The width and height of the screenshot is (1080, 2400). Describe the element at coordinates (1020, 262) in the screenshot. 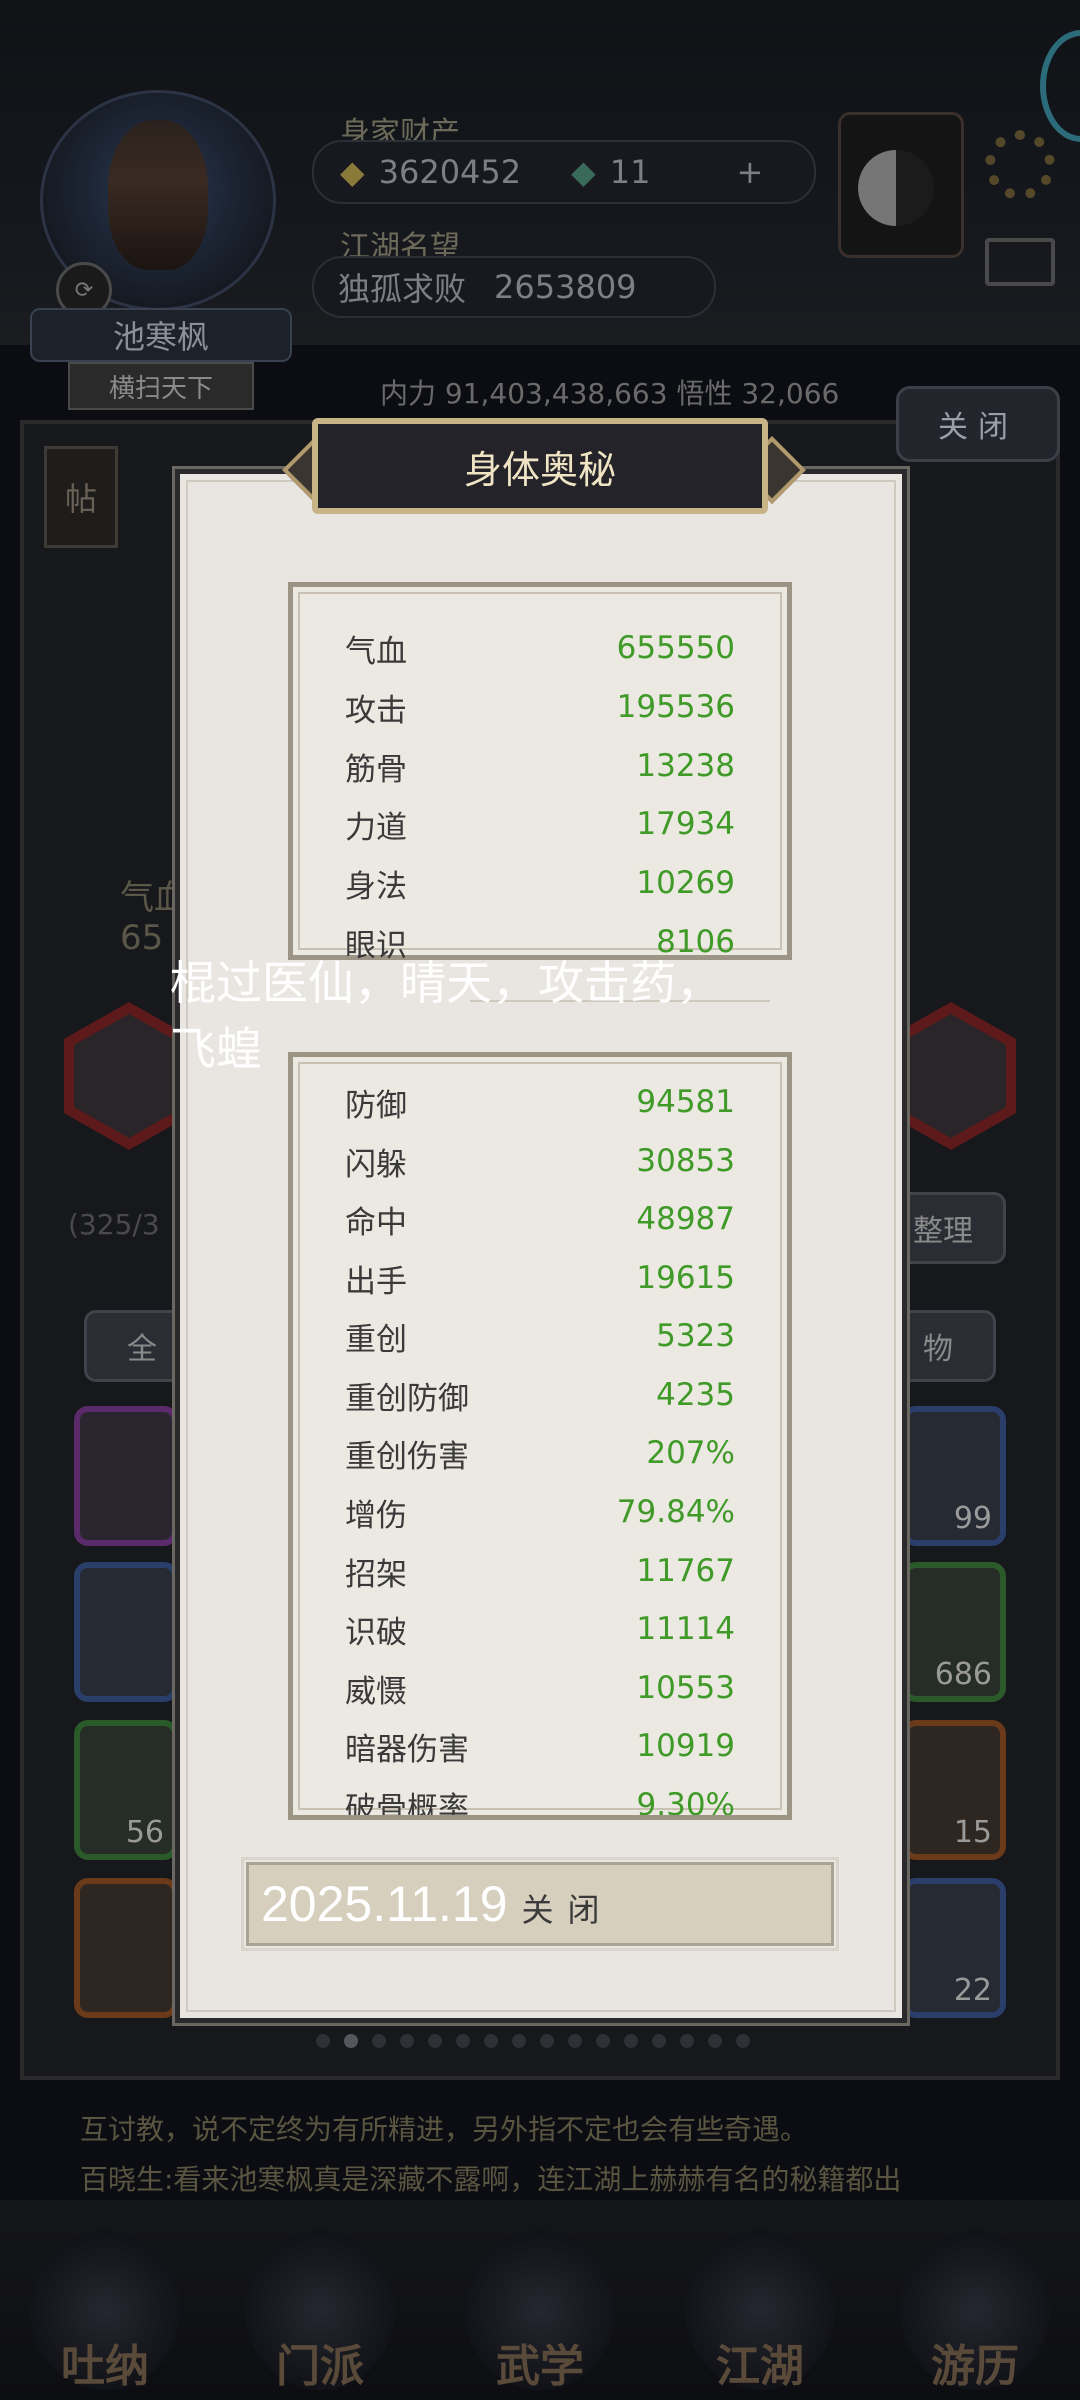

I see `mail-icon` at that location.